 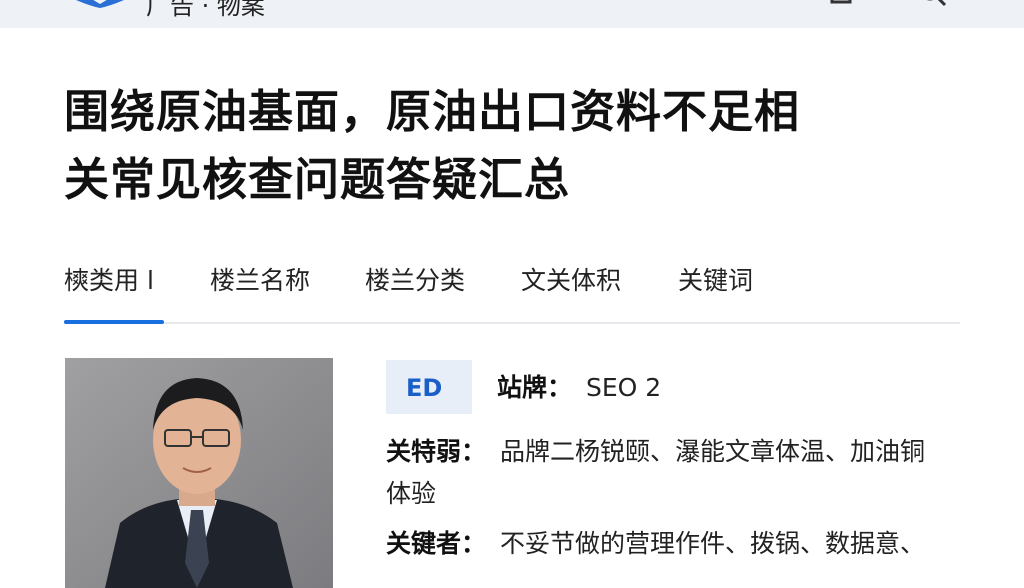 What do you see at coordinates (512, 14) in the screenshot?
I see `top-navigation-bar: 广告 · 物案` at bounding box center [512, 14].